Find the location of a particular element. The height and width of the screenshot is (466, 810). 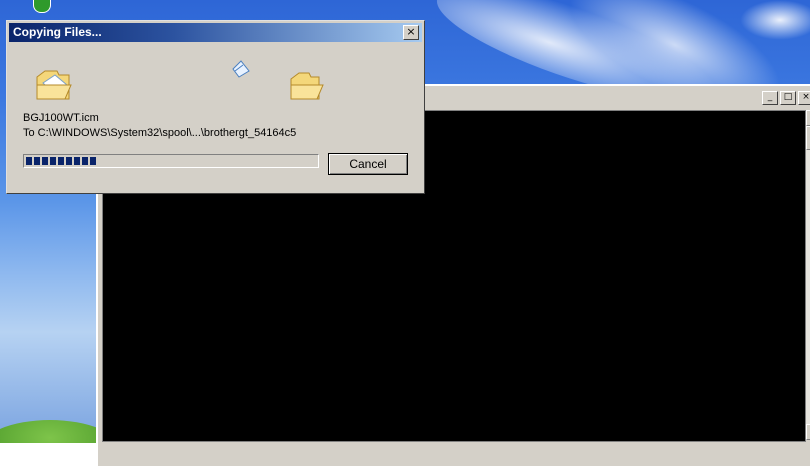

wallpaper-cloud is located at coordinates (775, 20).